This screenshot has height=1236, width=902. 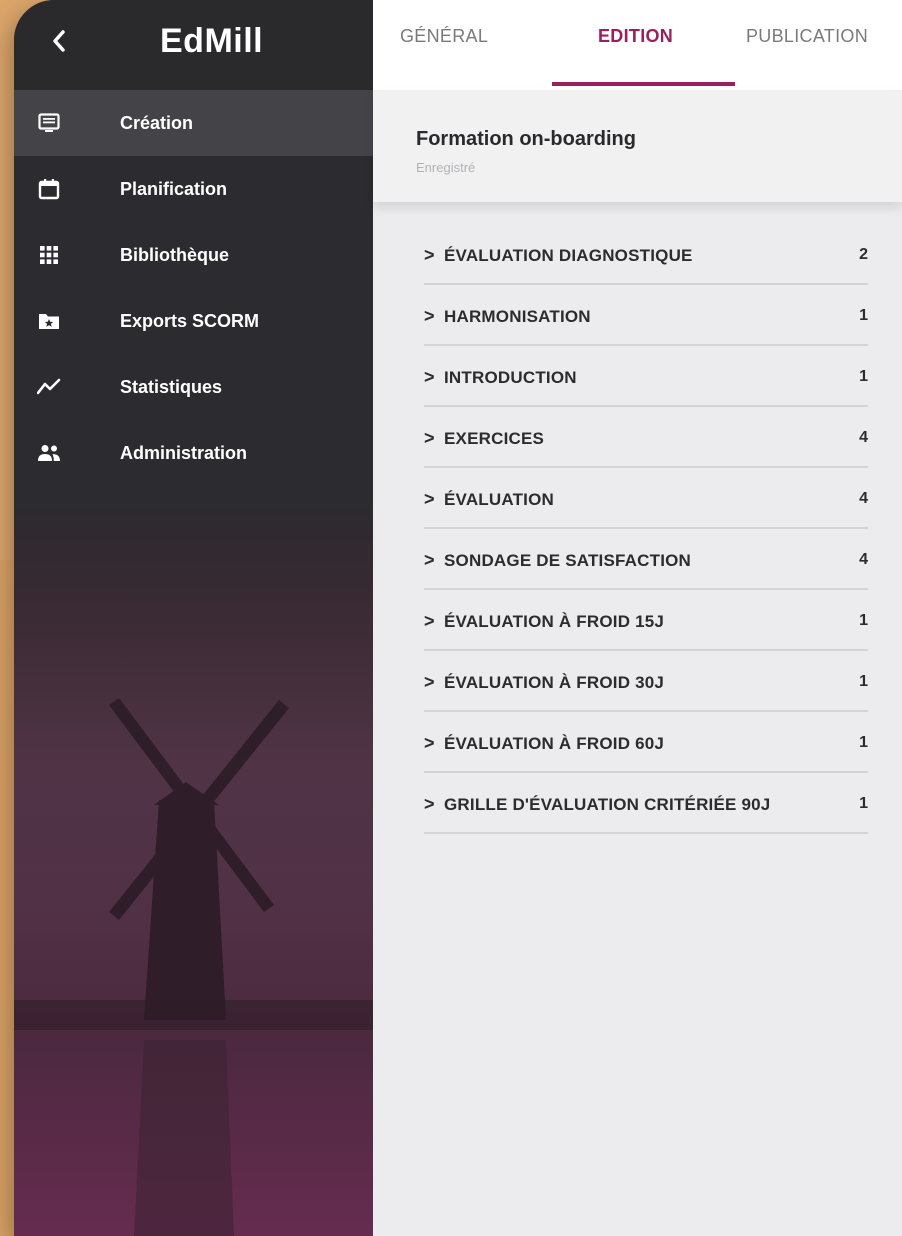 What do you see at coordinates (517, 316) in the screenshot?
I see `section-label: HARMONISATION` at bounding box center [517, 316].